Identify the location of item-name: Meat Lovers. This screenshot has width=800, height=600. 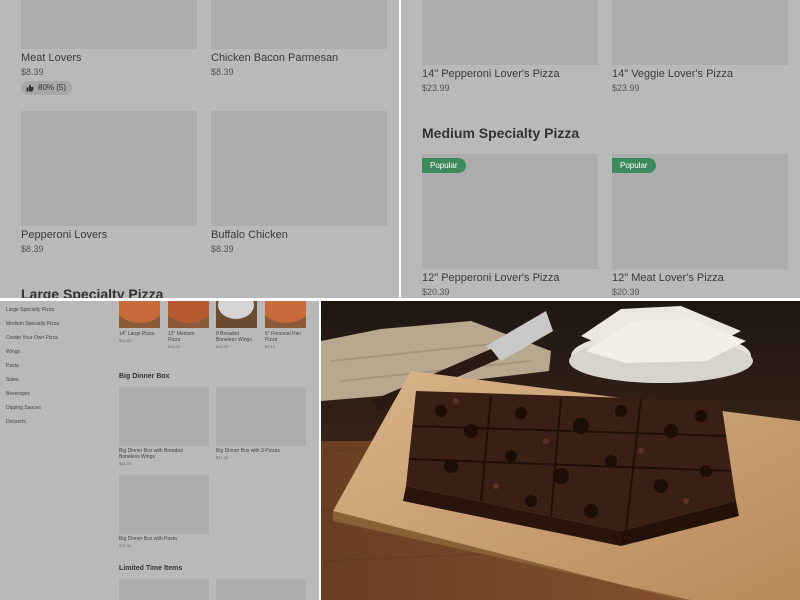
(51, 58).